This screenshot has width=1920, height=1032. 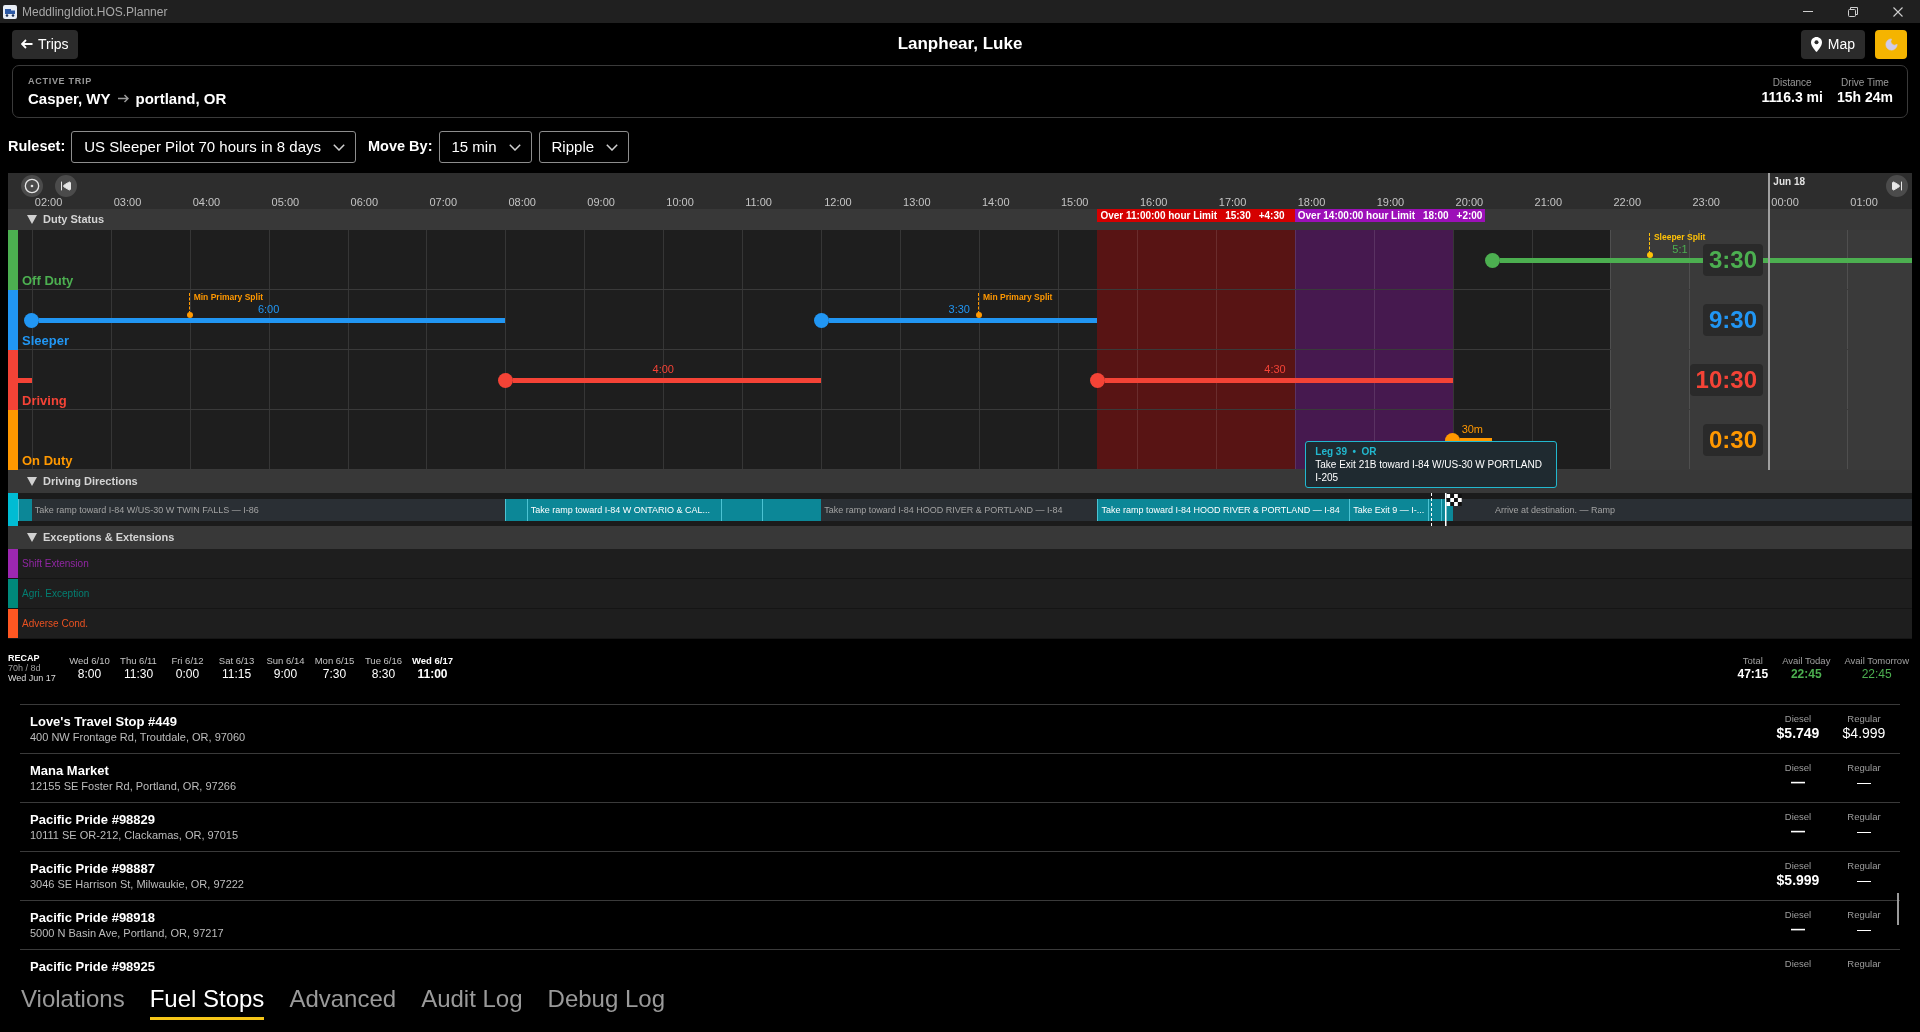 I want to click on fuel-stop-name: Pacific Pride #98918, so click(x=93, y=917).